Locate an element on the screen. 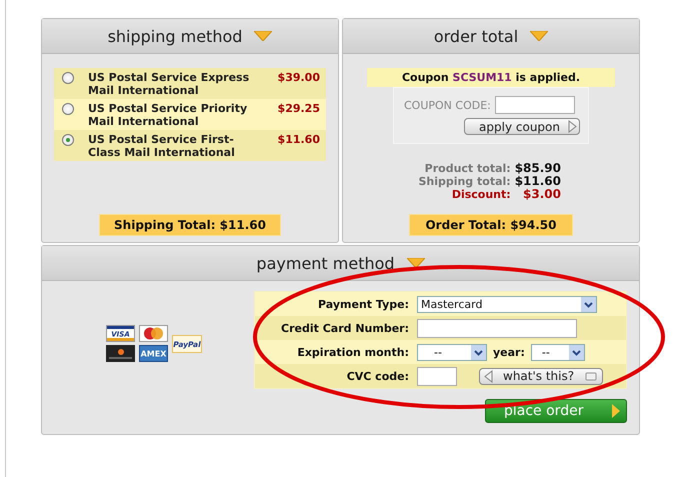  shipping-total: Shipping Total: $11.60 is located at coordinates (190, 225).